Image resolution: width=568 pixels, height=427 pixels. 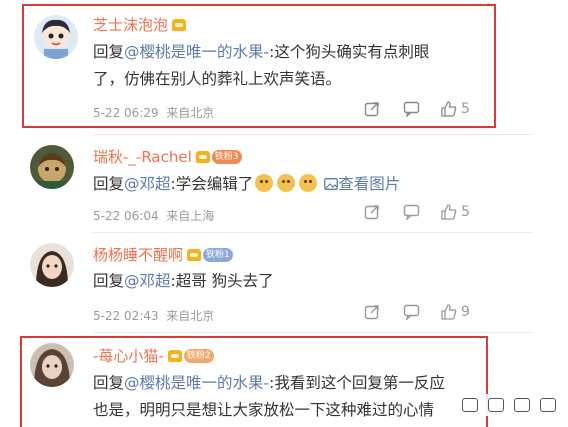 What do you see at coordinates (247, 183) in the screenshot?
I see `comment-text: 回复@邓超:学会编辑了 查看图片` at bounding box center [247, 183].